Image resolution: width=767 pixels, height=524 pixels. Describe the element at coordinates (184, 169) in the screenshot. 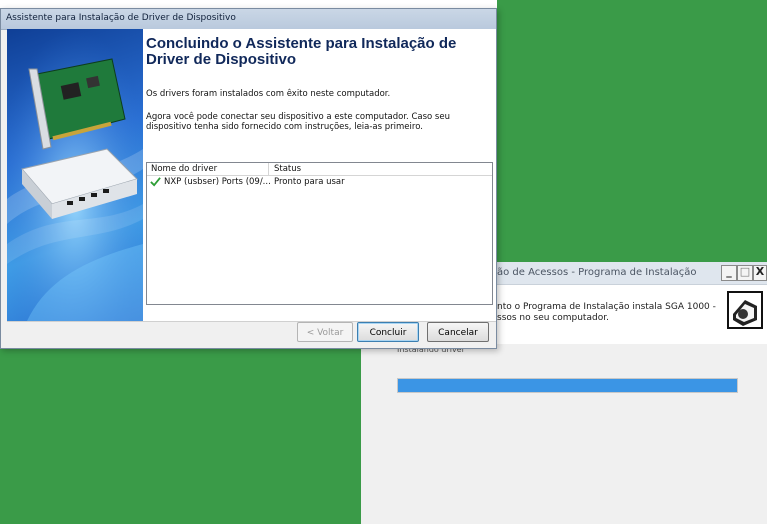

I see `column-header-driver-name: Nome do driver` at that location.